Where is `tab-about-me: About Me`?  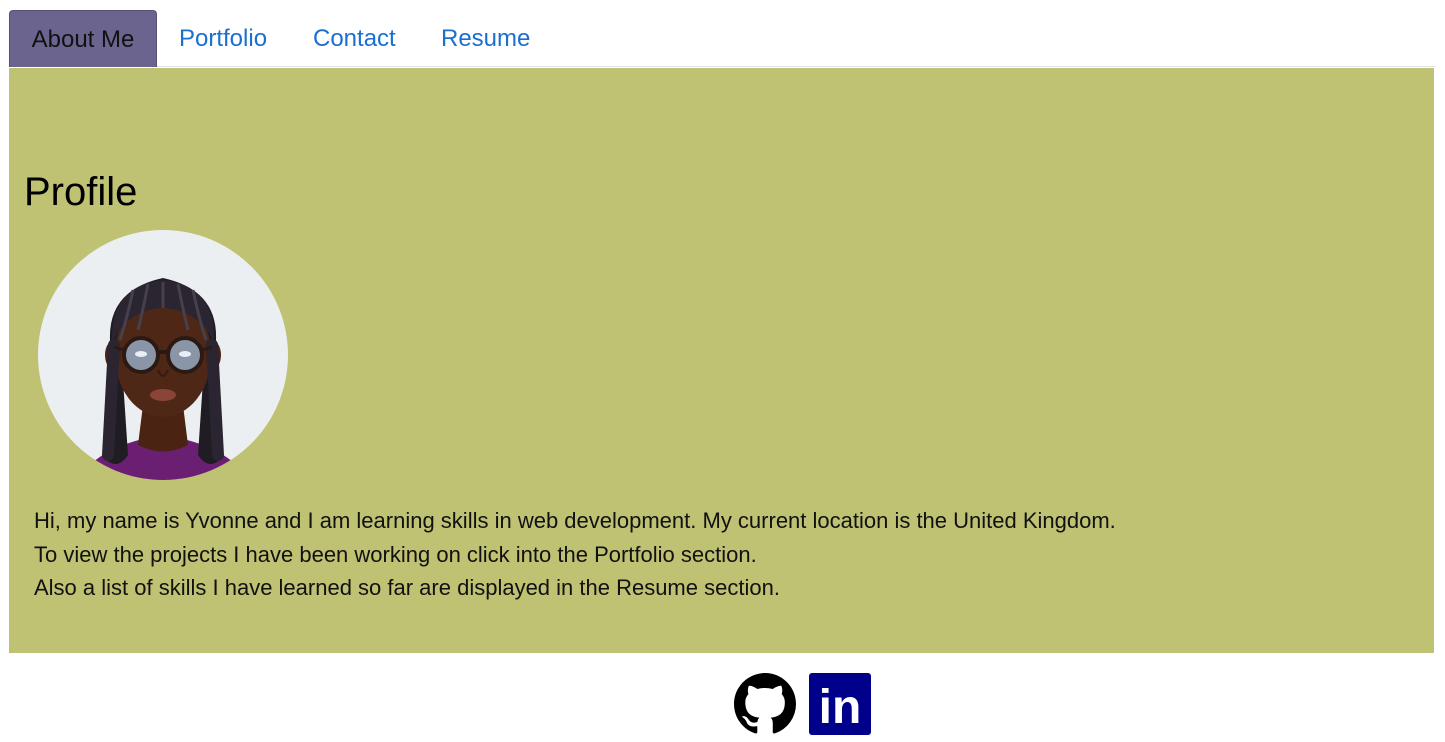
tab-about-me: About Me is located at coordinates (83, 38).